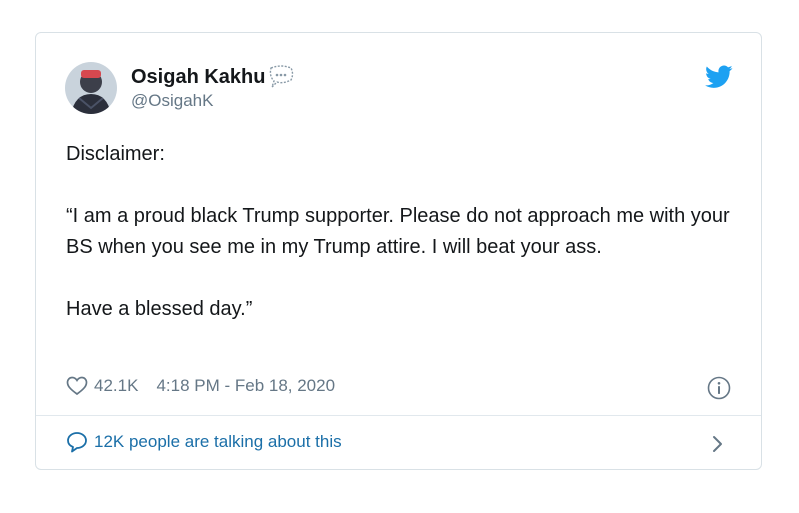  What do you see at coordinates (159, 308) in the screenshot?
I see `tweet-paragraph: Have a blessed day.”` at bounding box center [159, 308].